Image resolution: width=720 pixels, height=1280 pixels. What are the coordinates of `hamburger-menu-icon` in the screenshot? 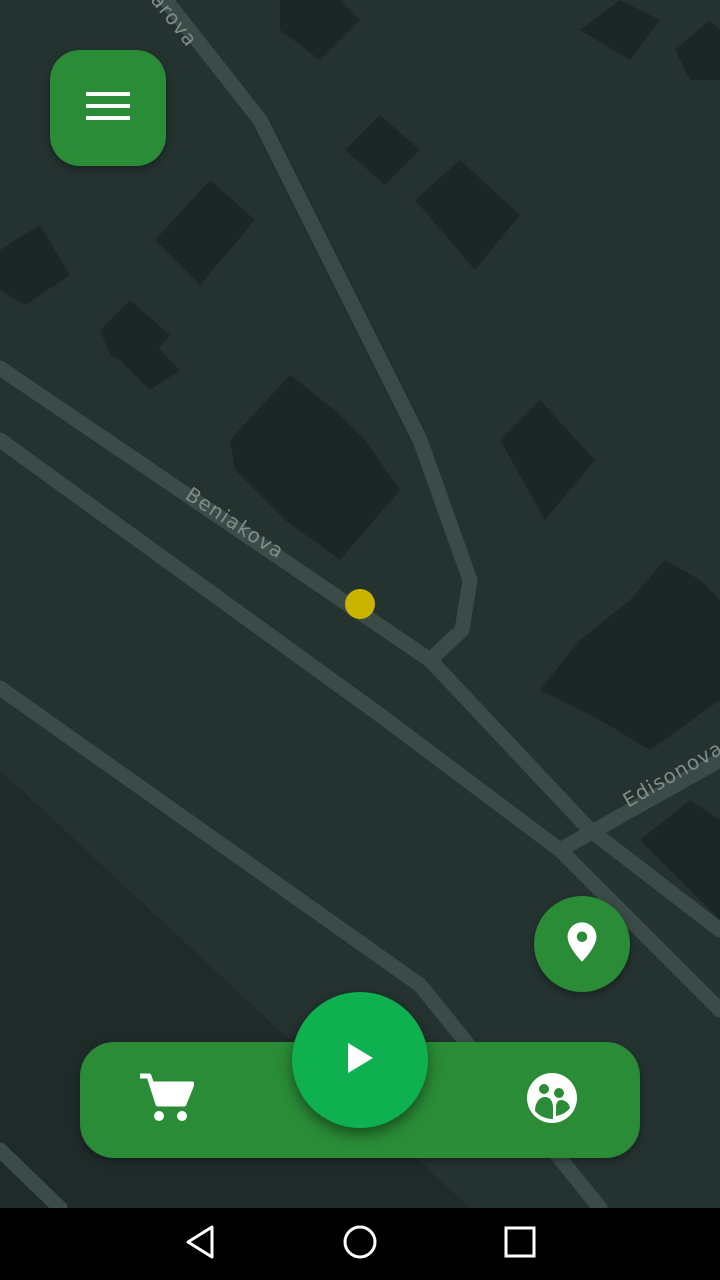 It's located at (108, 108).